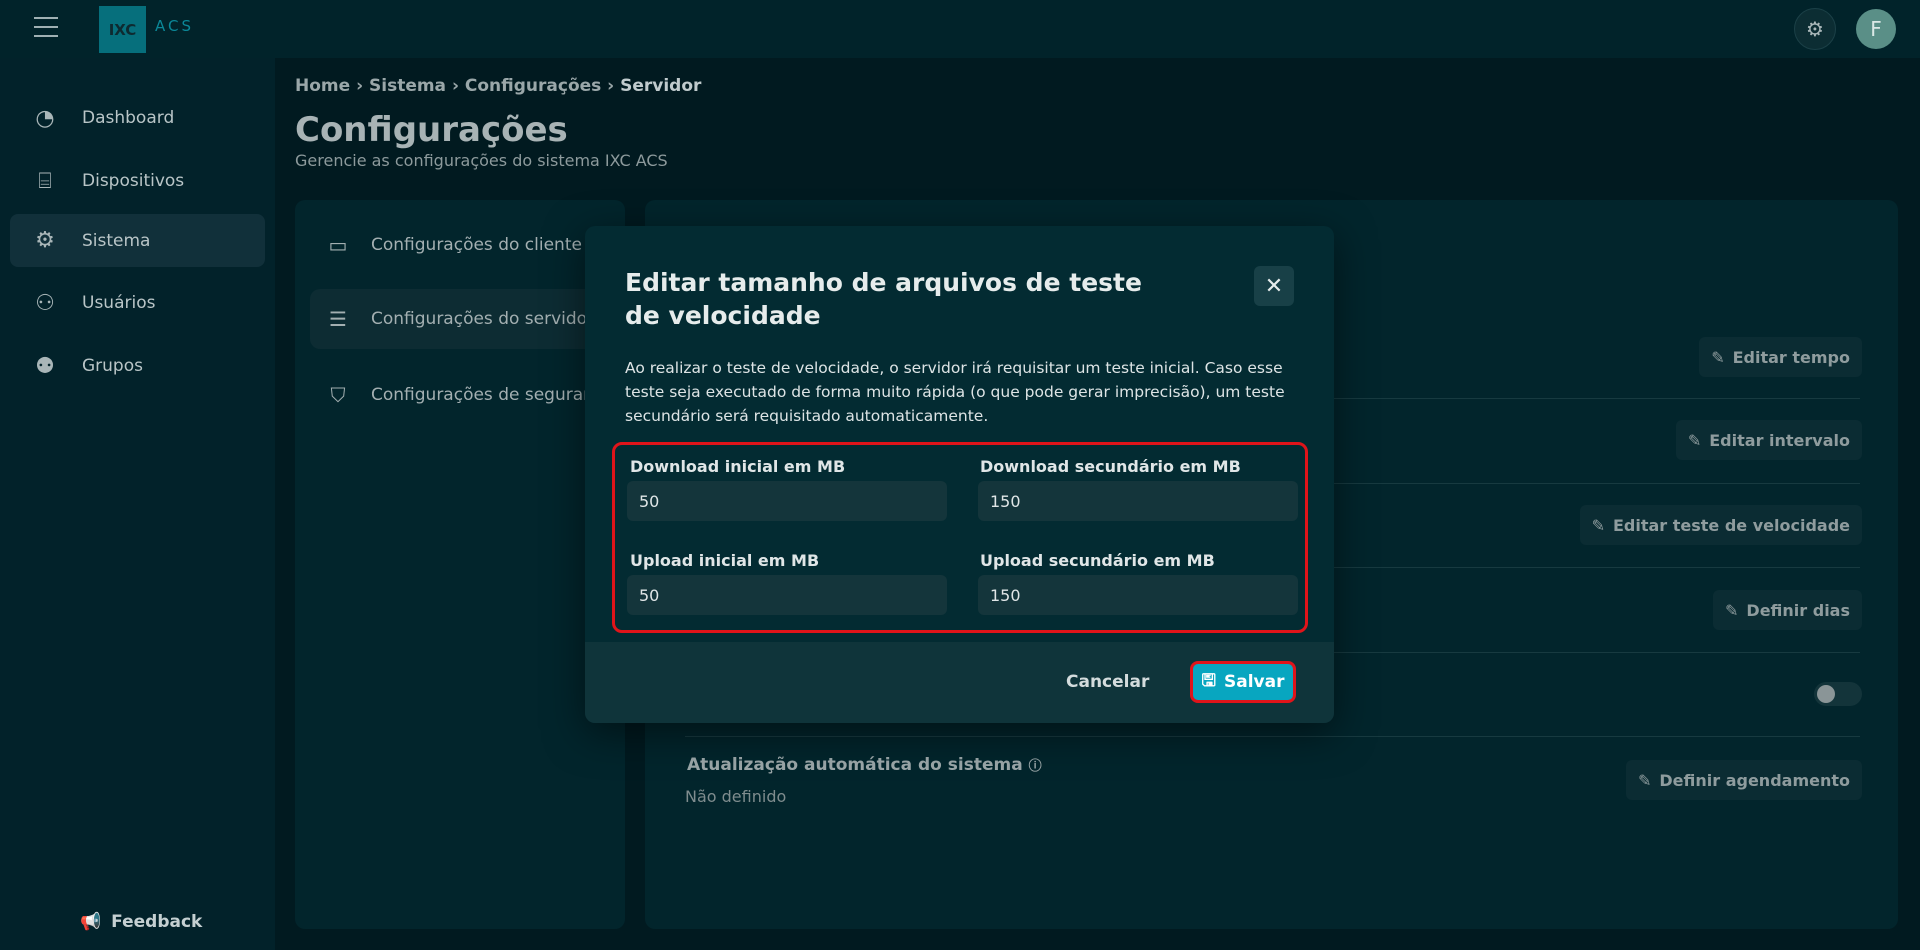  I want to click on settings-nav-cliente: ▭ Configurações do cliente, so click(467, 245).